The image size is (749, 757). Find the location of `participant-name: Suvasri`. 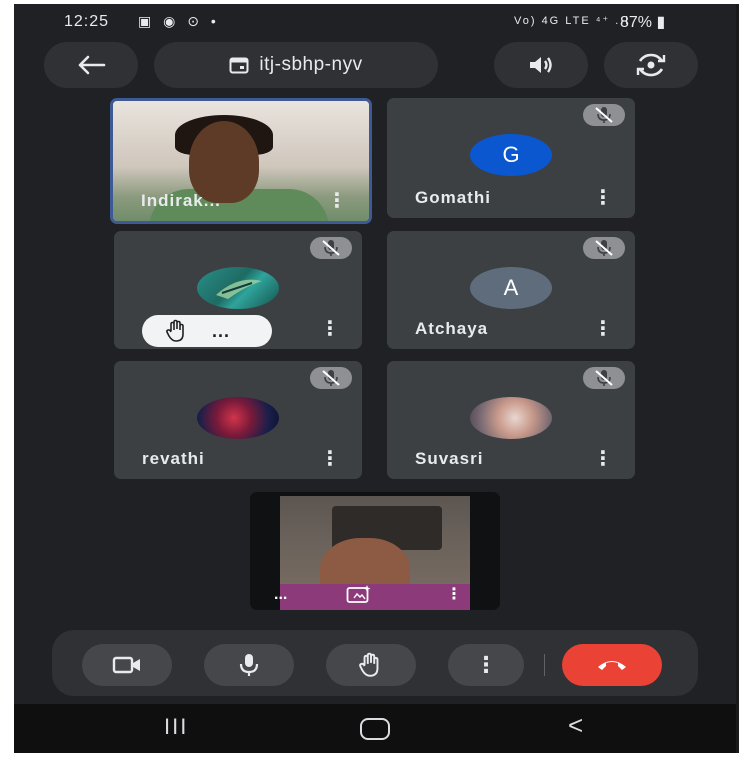

participant-name: Suvasri is located at coordinates (449, 458).